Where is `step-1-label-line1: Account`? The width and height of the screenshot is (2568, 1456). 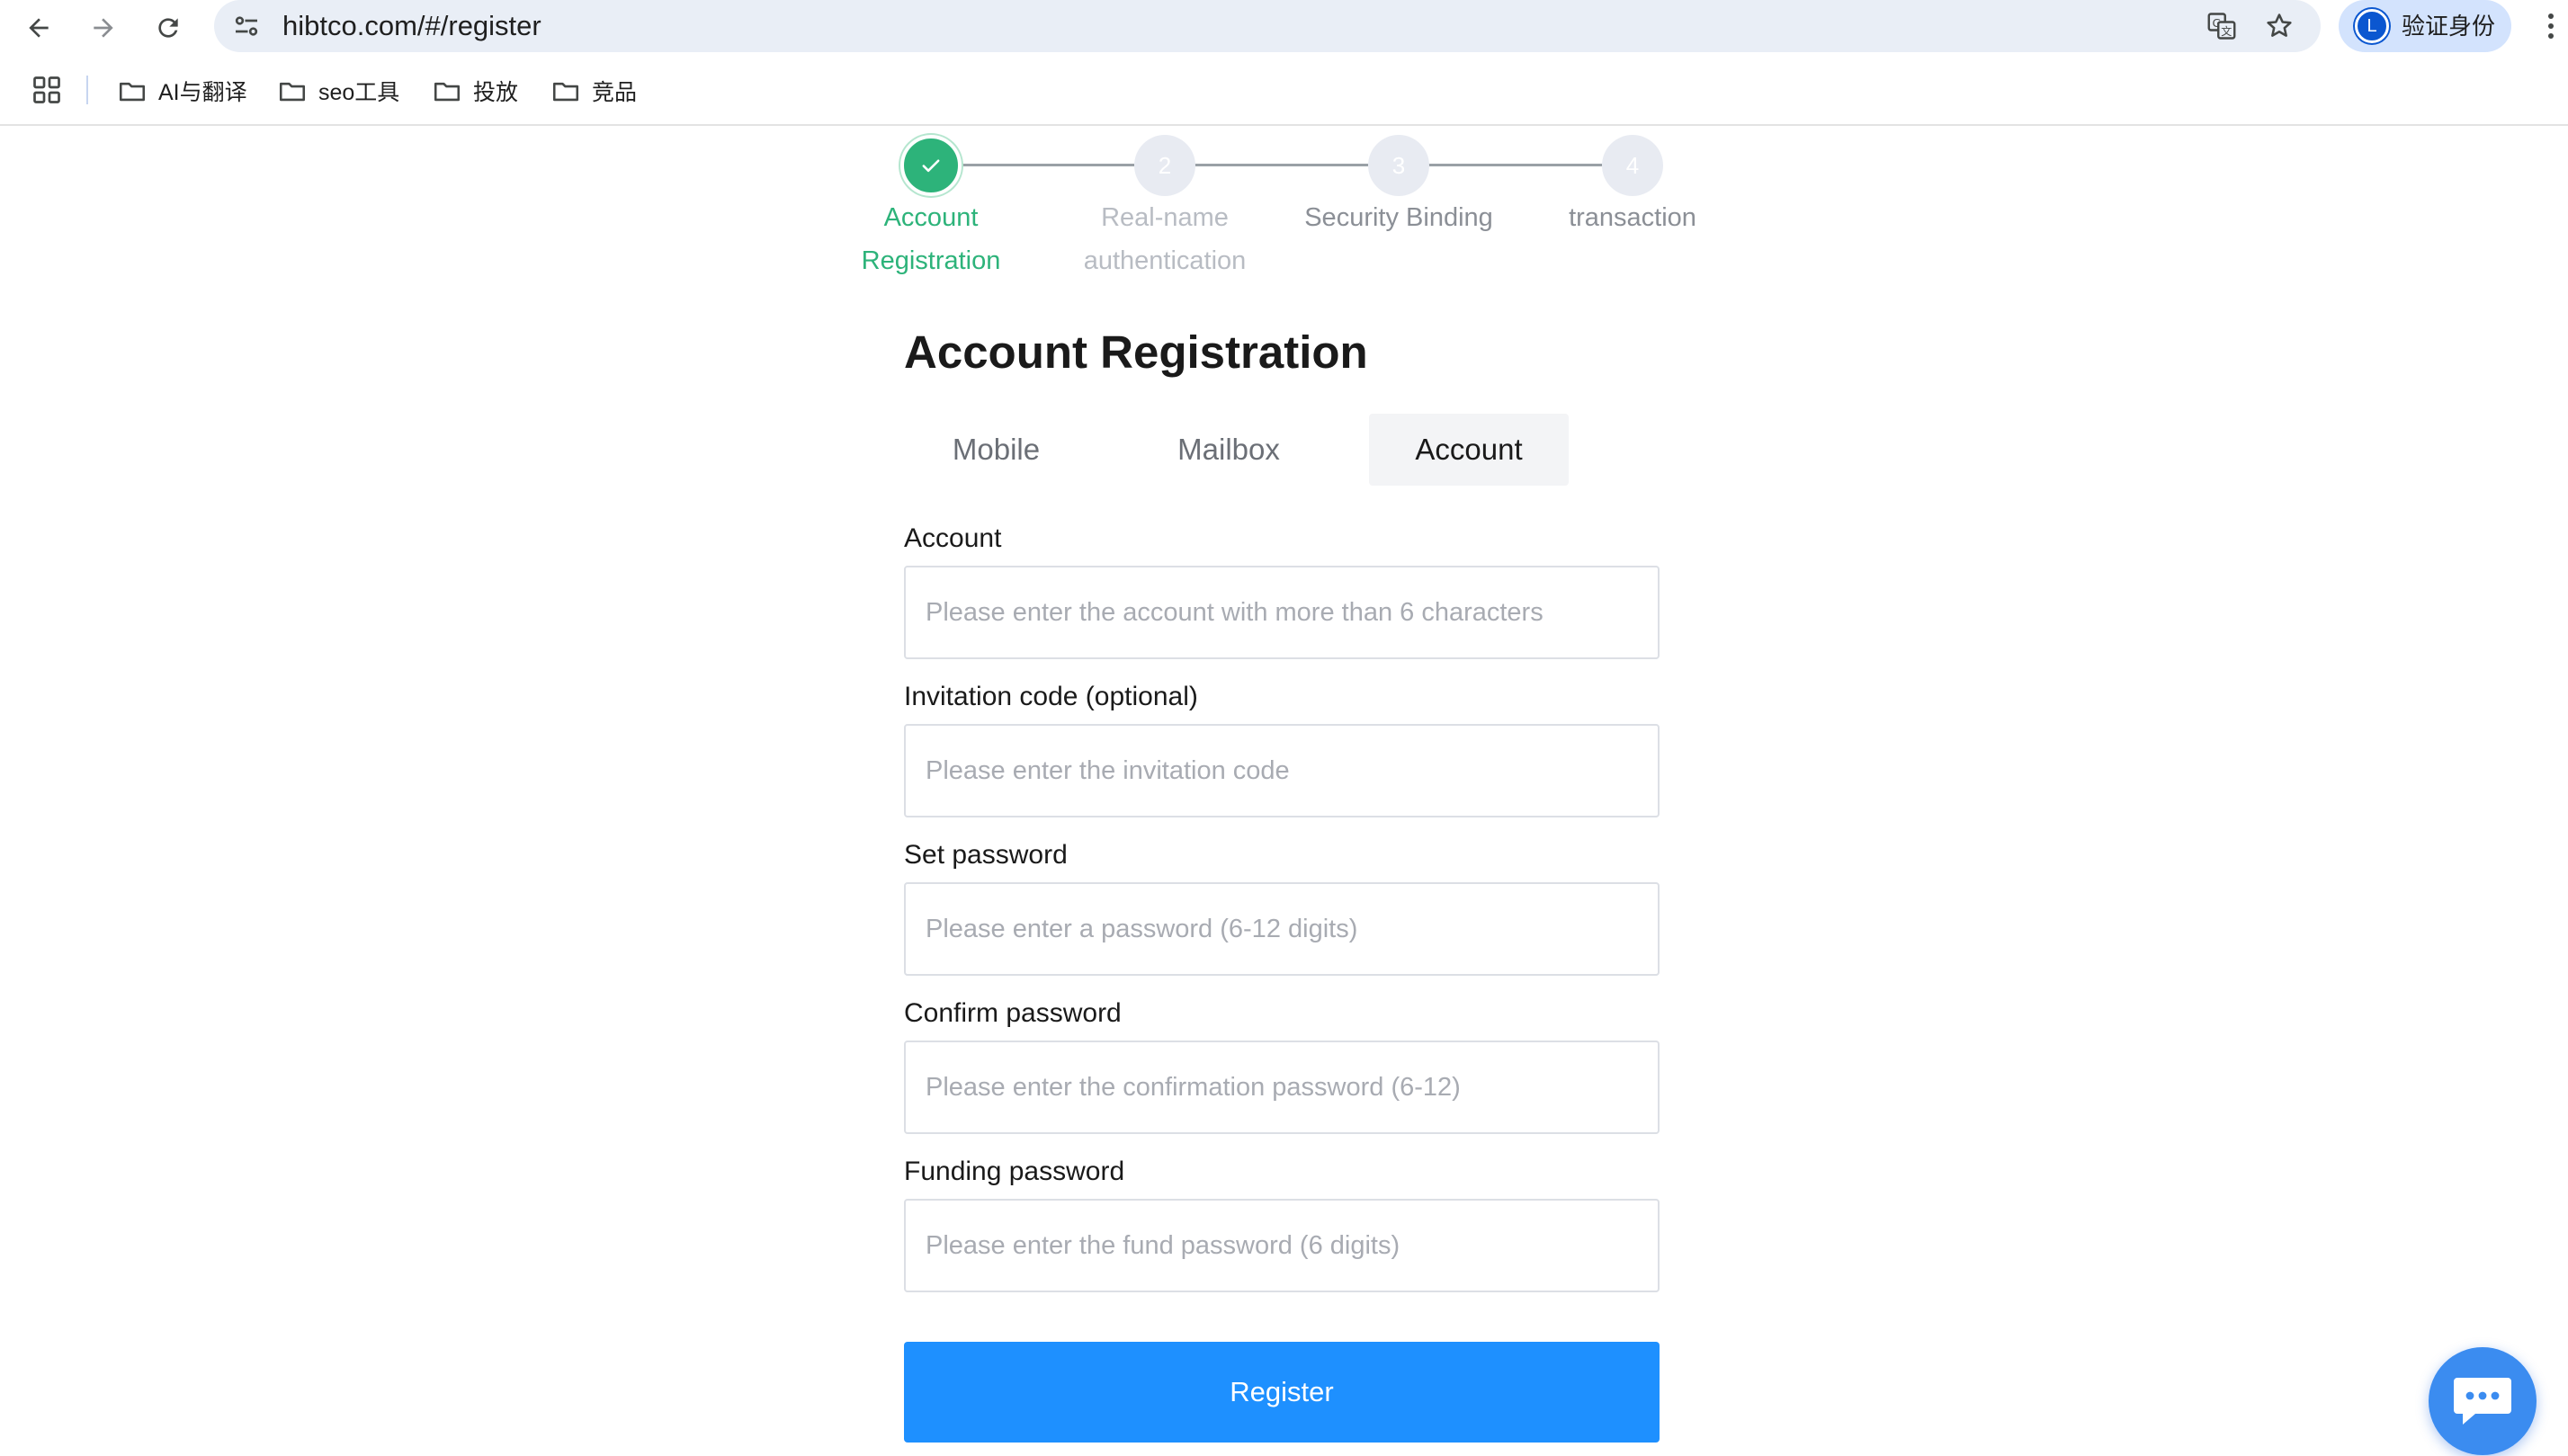
step-1-label-line1: Account is located at coordinates (931, 218).